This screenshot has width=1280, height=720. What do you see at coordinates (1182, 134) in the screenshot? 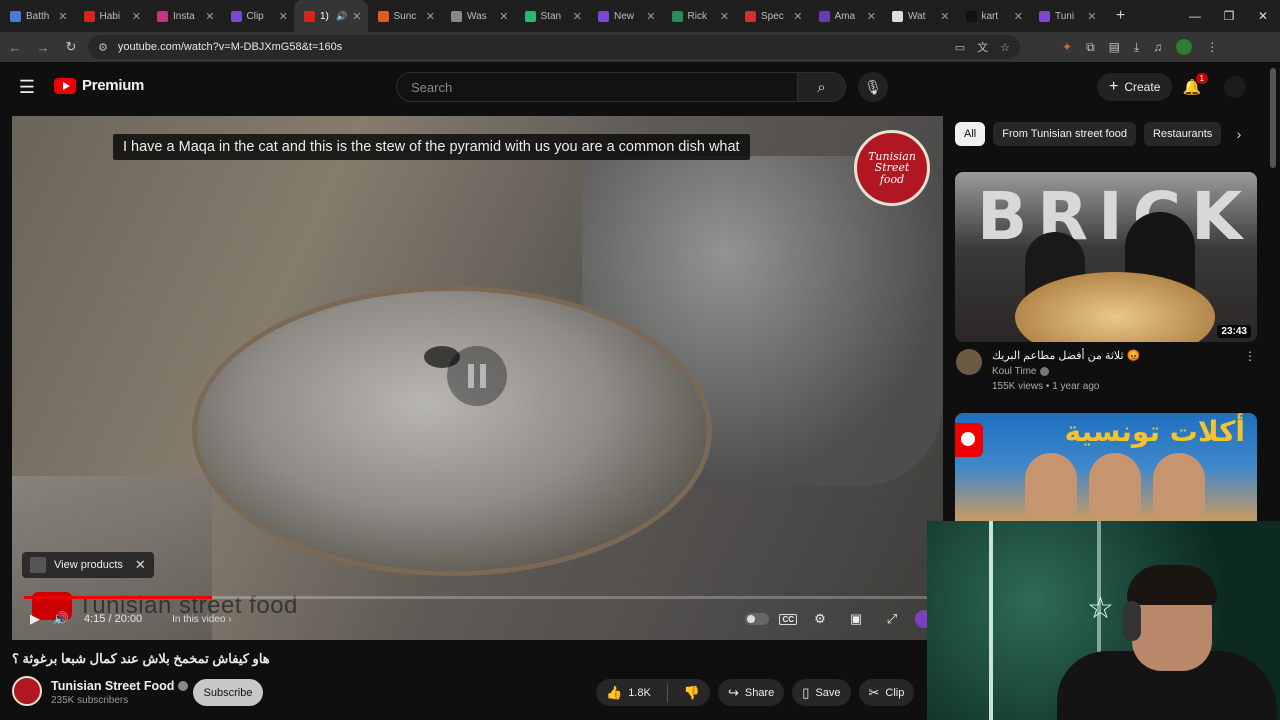
I see `chip-restaurants: Restaurants` at bounding box center [1182, 134].